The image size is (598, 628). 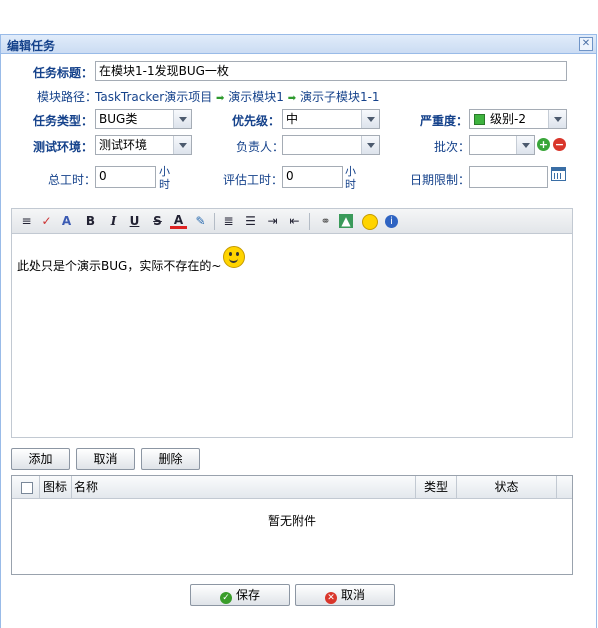 I want to click on link-icon: ⚭, so click(x=325, y=221).